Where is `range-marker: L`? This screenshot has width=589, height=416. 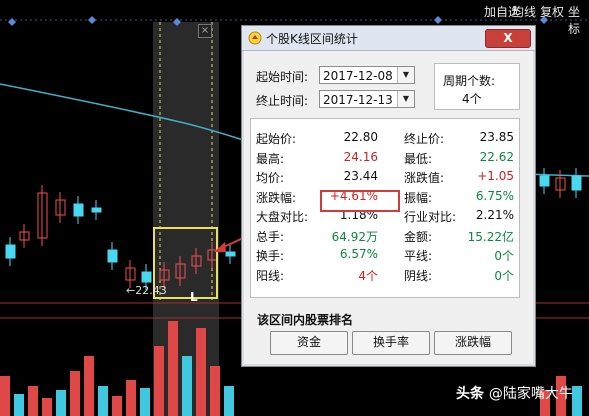 range-marker: L is located at coordinates (194, 297).